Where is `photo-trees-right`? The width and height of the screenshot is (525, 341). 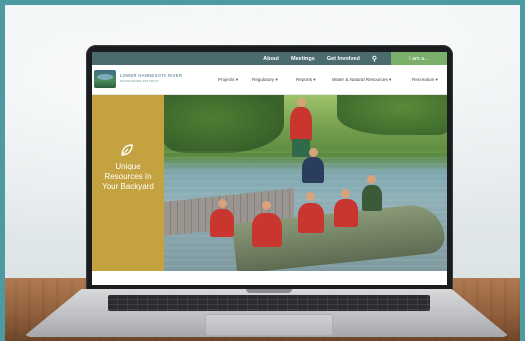 photo-trees-right is located at coordinates (392, 115).